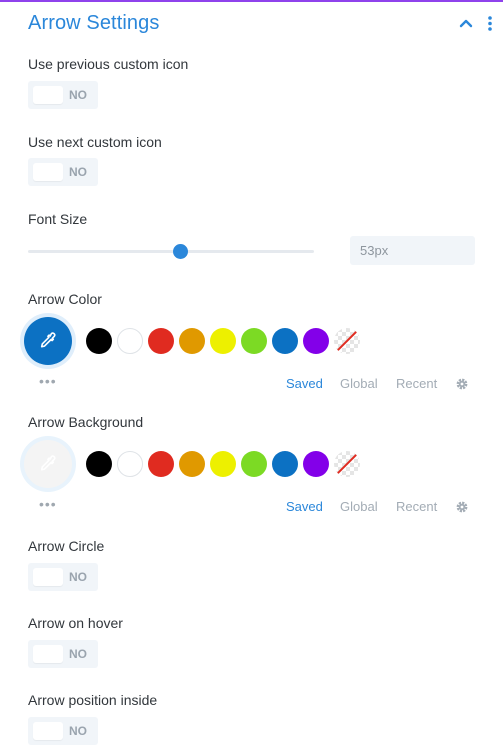 The image size is (503, 752). I want to click on font-size-slider-track, so click(171, 251).